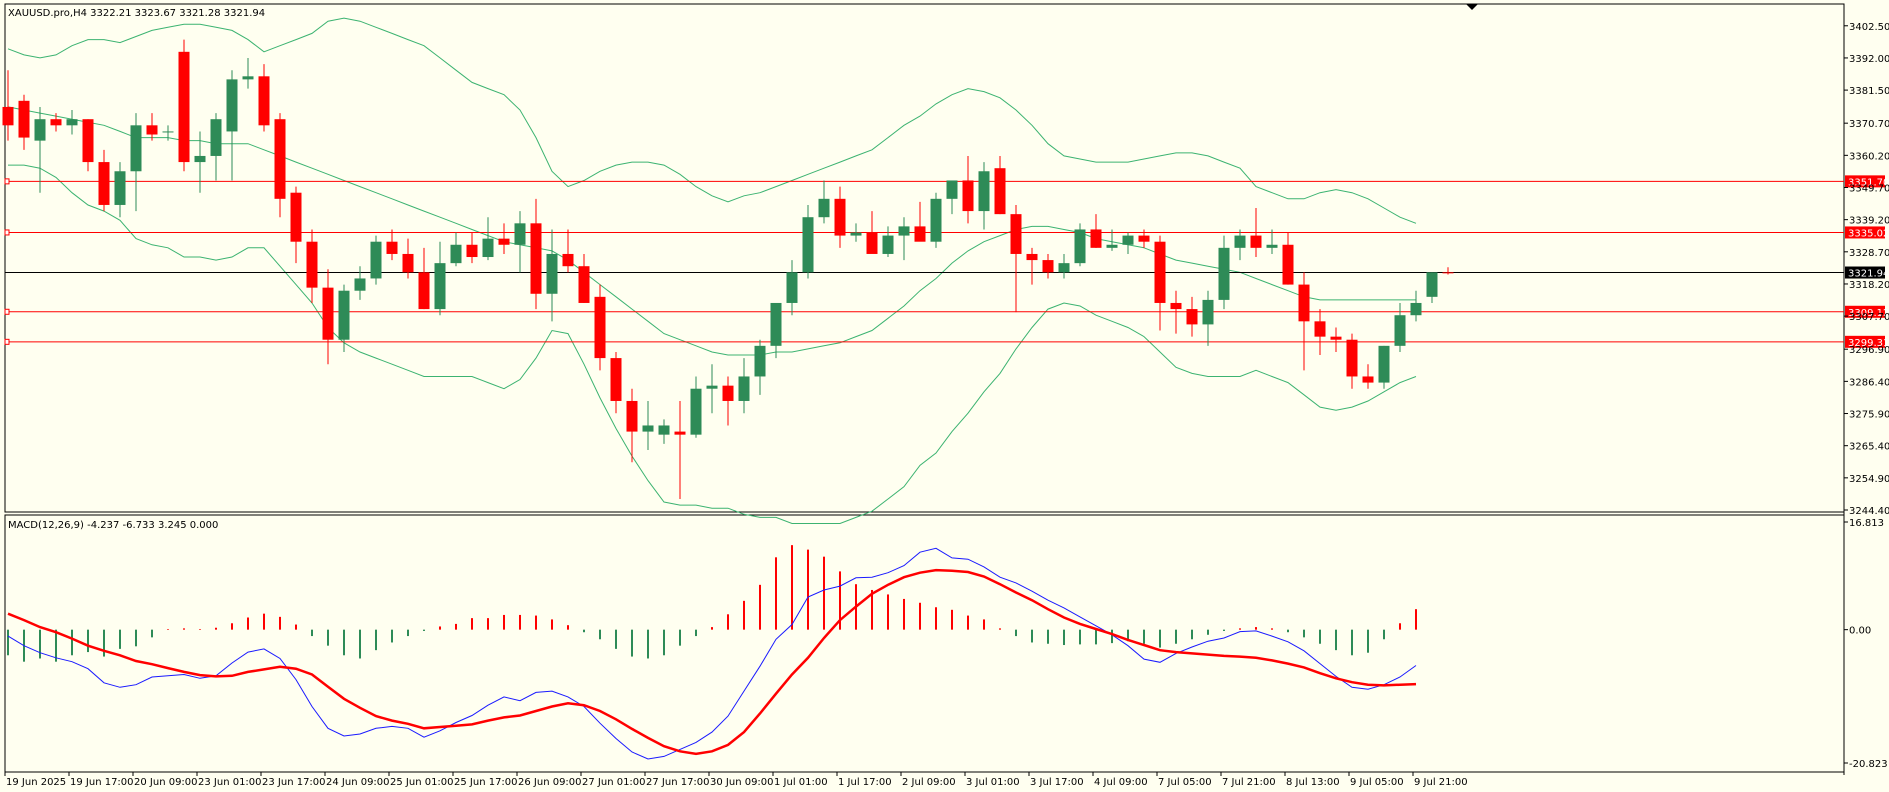 This screenshot has height=792, width=1889. What do you see at coordinates (929, 782) in the screenshot?
I see `time-tick-label: 2 Jul 09:00` at bounding box center [929, 782].